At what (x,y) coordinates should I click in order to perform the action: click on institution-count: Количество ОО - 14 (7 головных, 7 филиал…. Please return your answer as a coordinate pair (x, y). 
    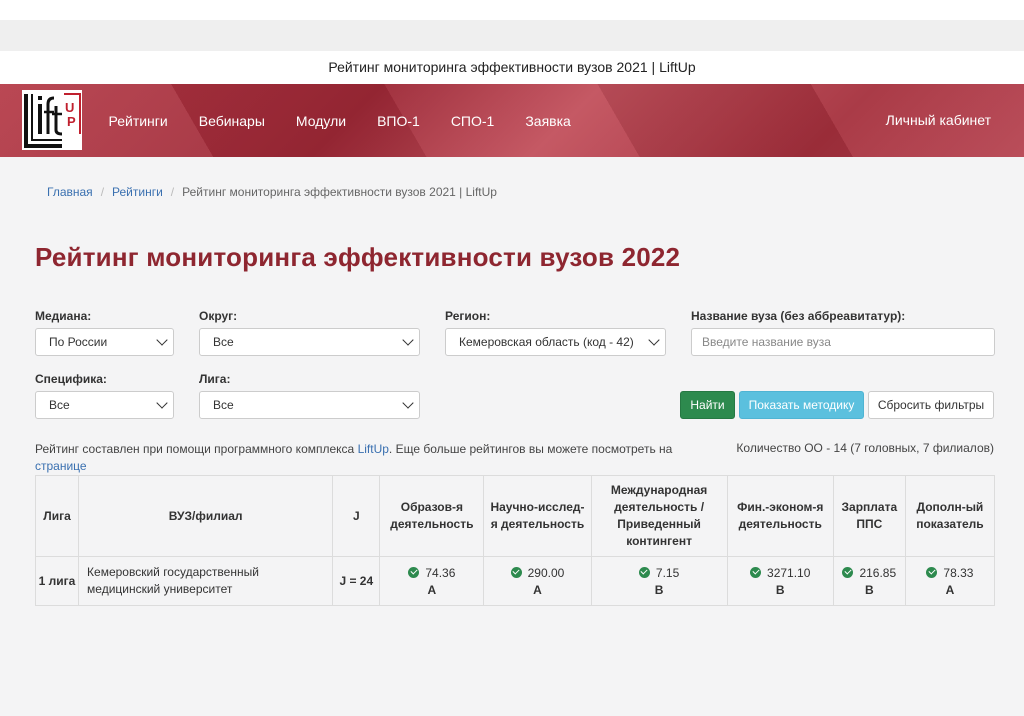
    Looking at the image, I should click on (865, 448).